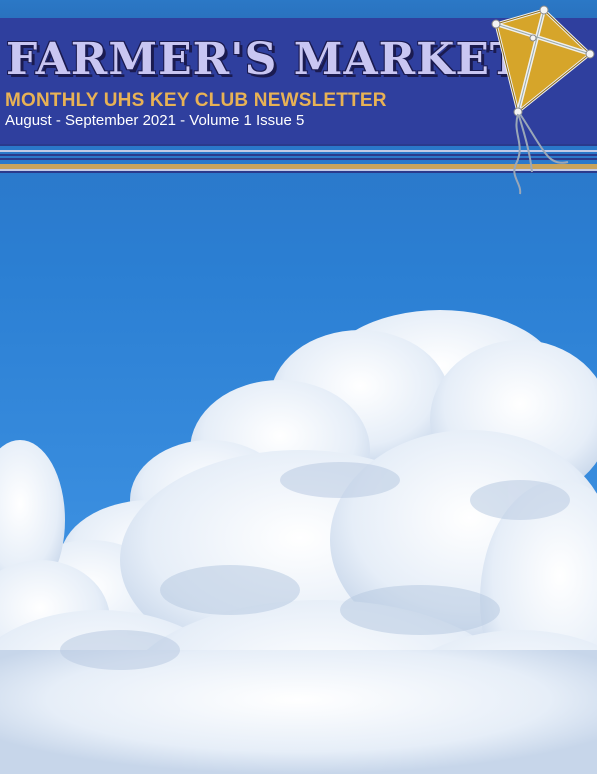 The width and height of the screenshot is (597, 774). Describe the element at coordinates (543, 100) in the screenshot. I see `kite-icon` at that location.